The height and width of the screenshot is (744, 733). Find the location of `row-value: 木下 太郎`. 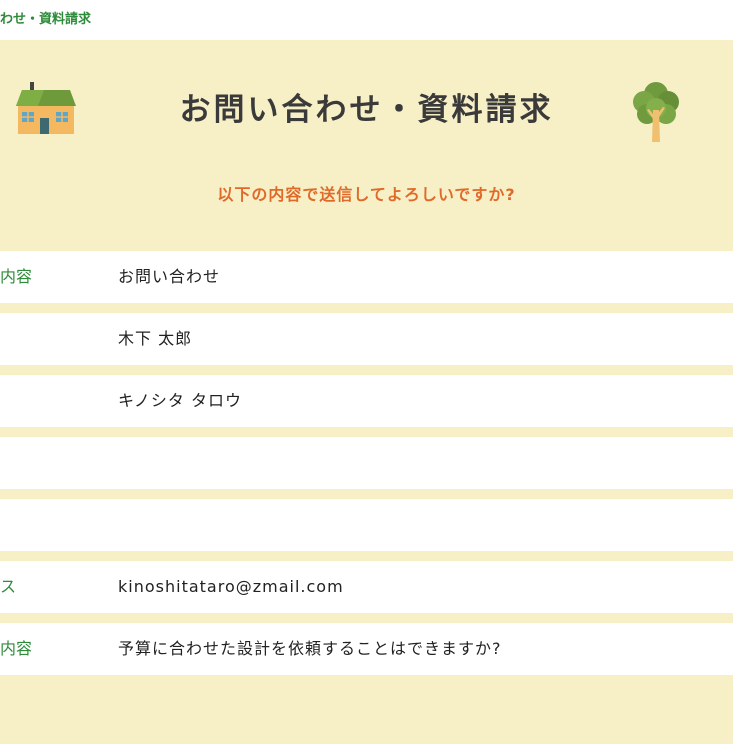

row-value: 木下 太郎 is located at coordinates (155, 338).